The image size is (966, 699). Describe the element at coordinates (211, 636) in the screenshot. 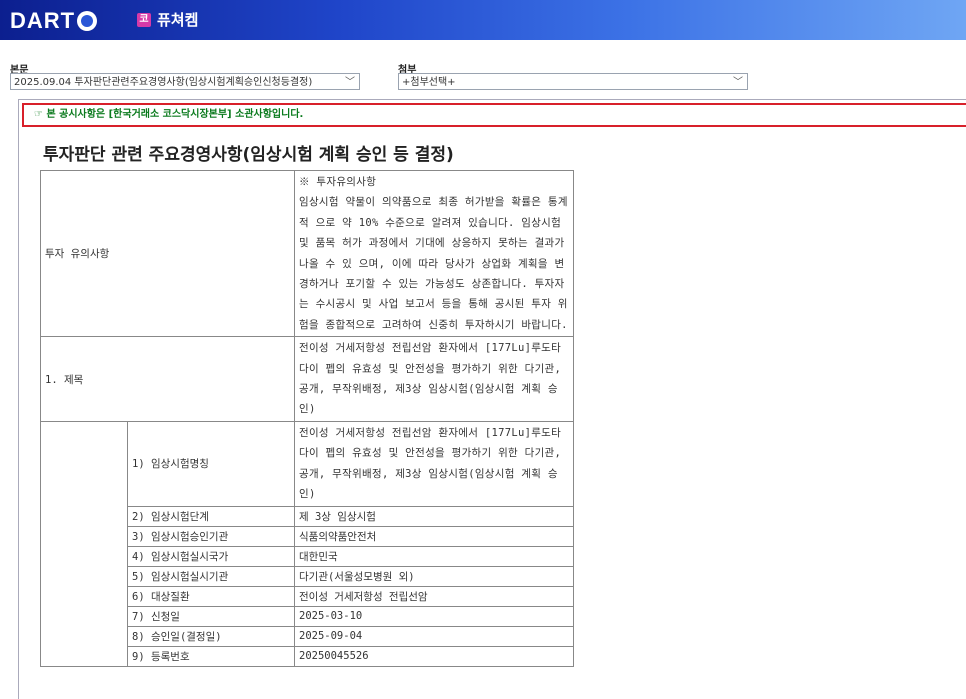

I see `row-label: 8) 승인일(결정일)` at that location.